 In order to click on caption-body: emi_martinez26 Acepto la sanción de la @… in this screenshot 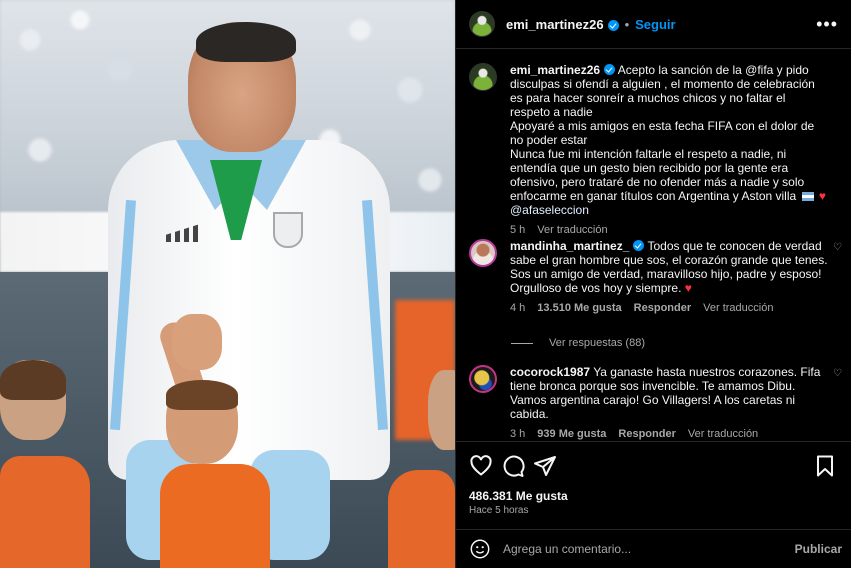, I will do `click(669, 150)`.